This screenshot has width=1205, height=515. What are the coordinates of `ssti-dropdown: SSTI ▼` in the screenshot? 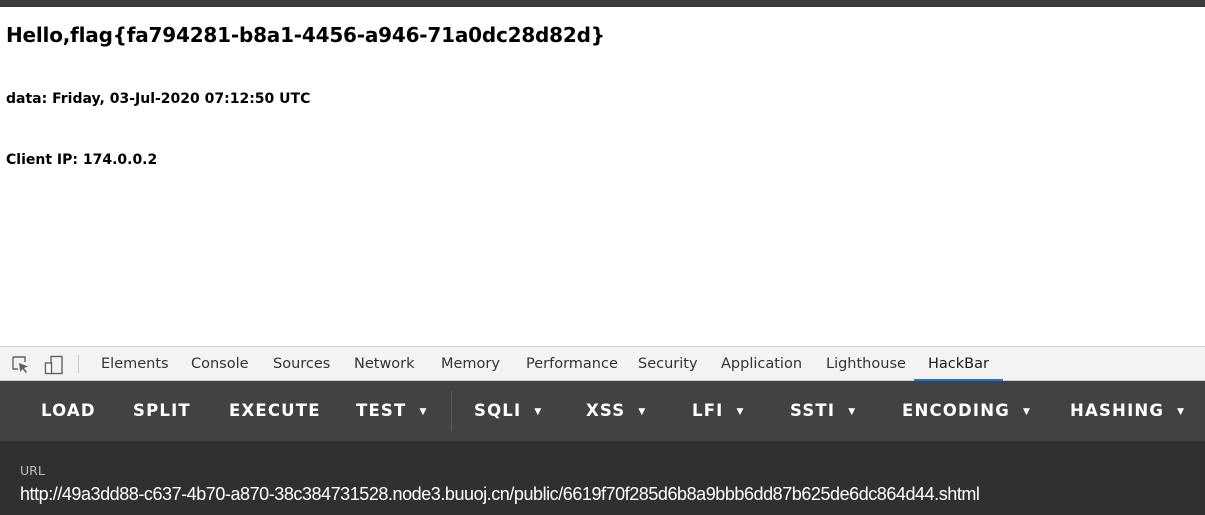 It's located at (822, 411).